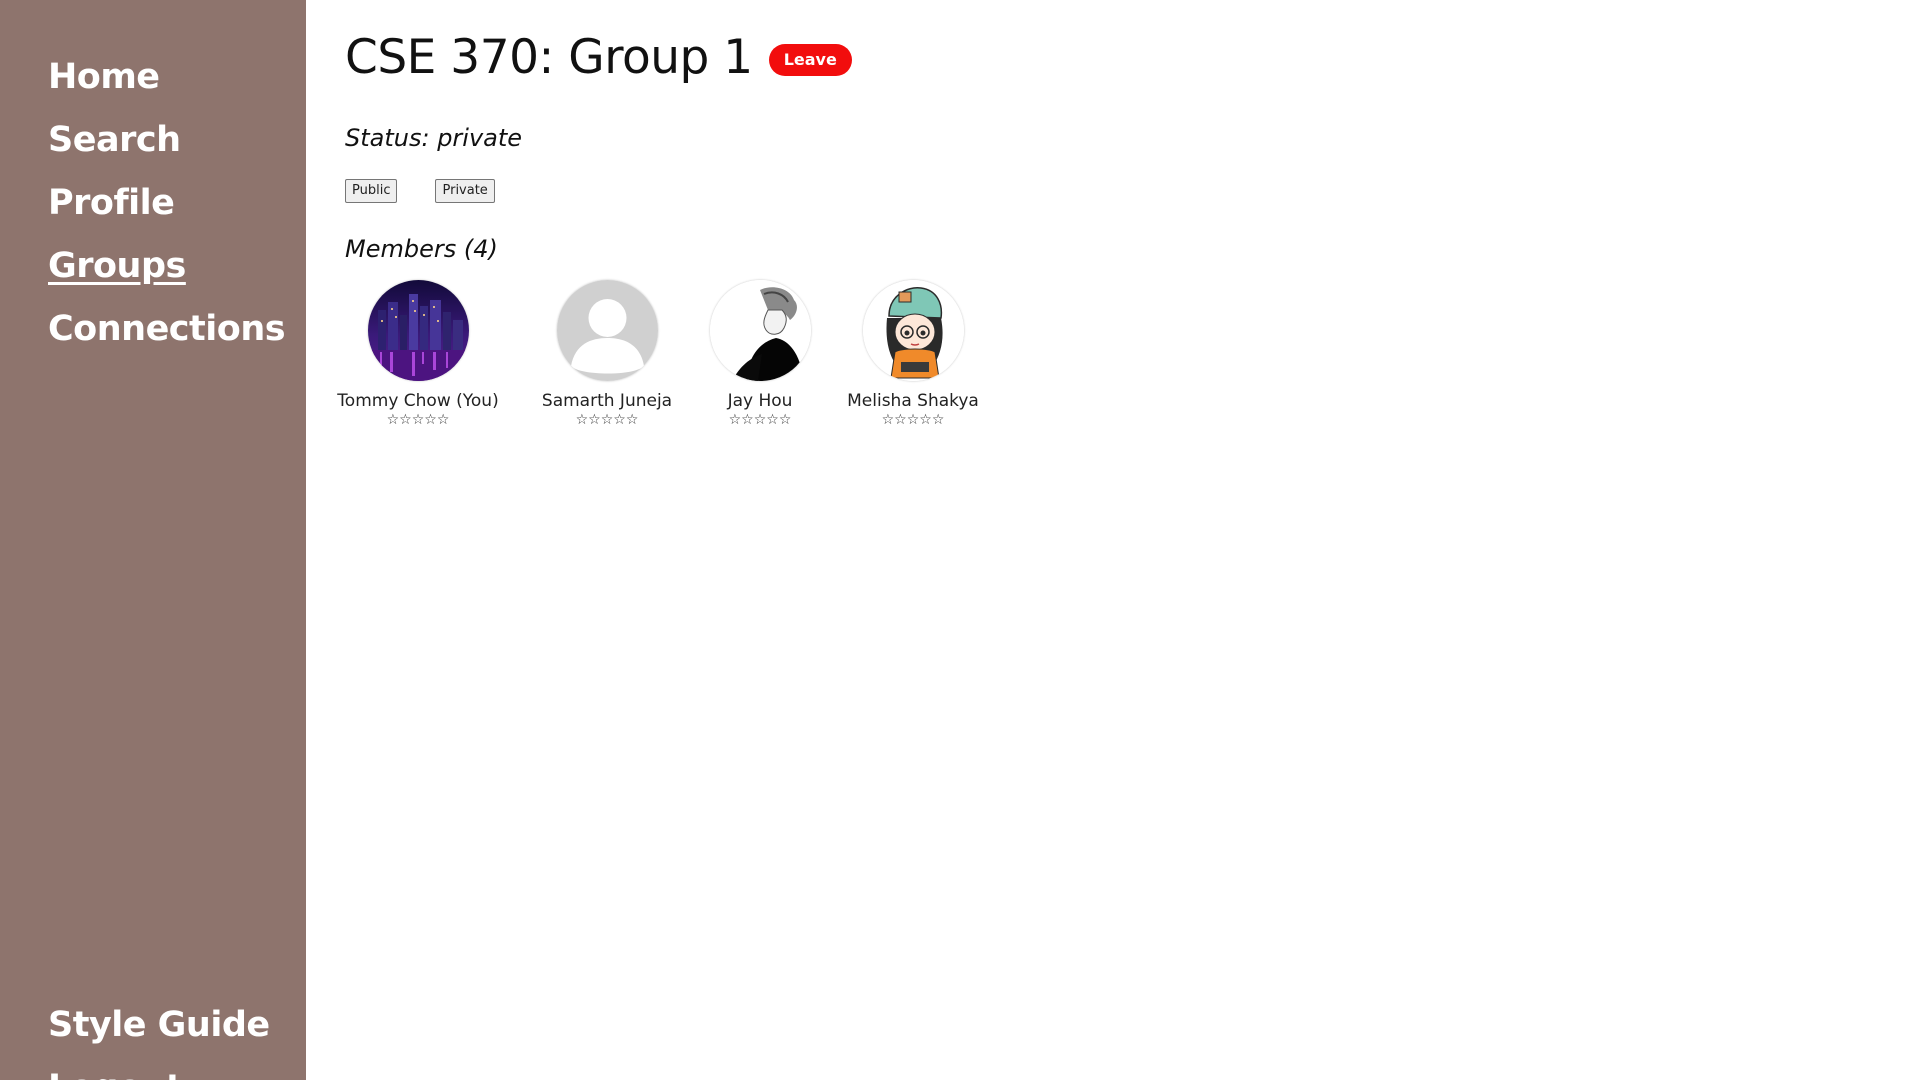 This screenshot has height=1080, width=1920. Describe the element at coordinates (418, 401) in the screenshot. I see `member-name: Tommy Chow (You)` at that location.